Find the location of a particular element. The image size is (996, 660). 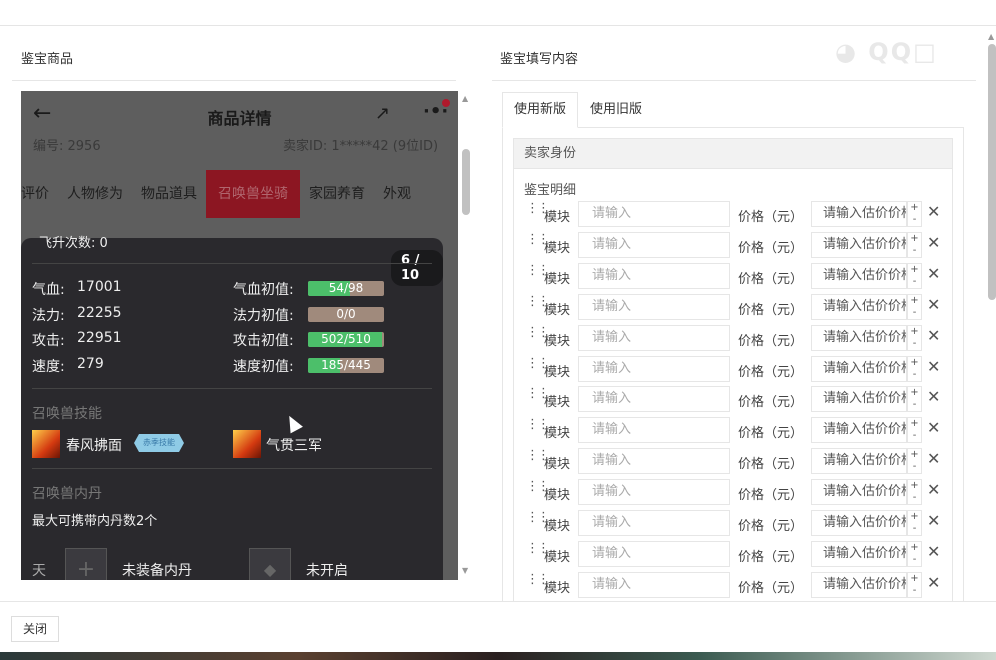

phone-scrollbar: ▲ ▼ is located at coordinates (466, 336).